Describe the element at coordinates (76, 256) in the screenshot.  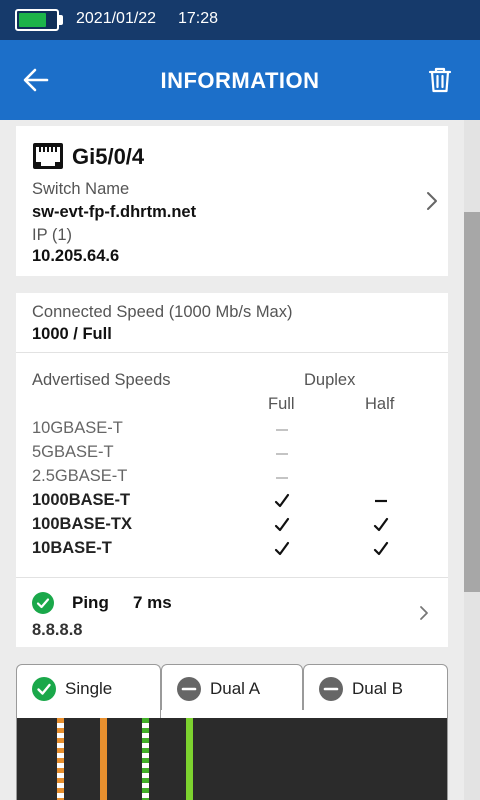
I see `ip-value: 10.205.64.6` at that location.